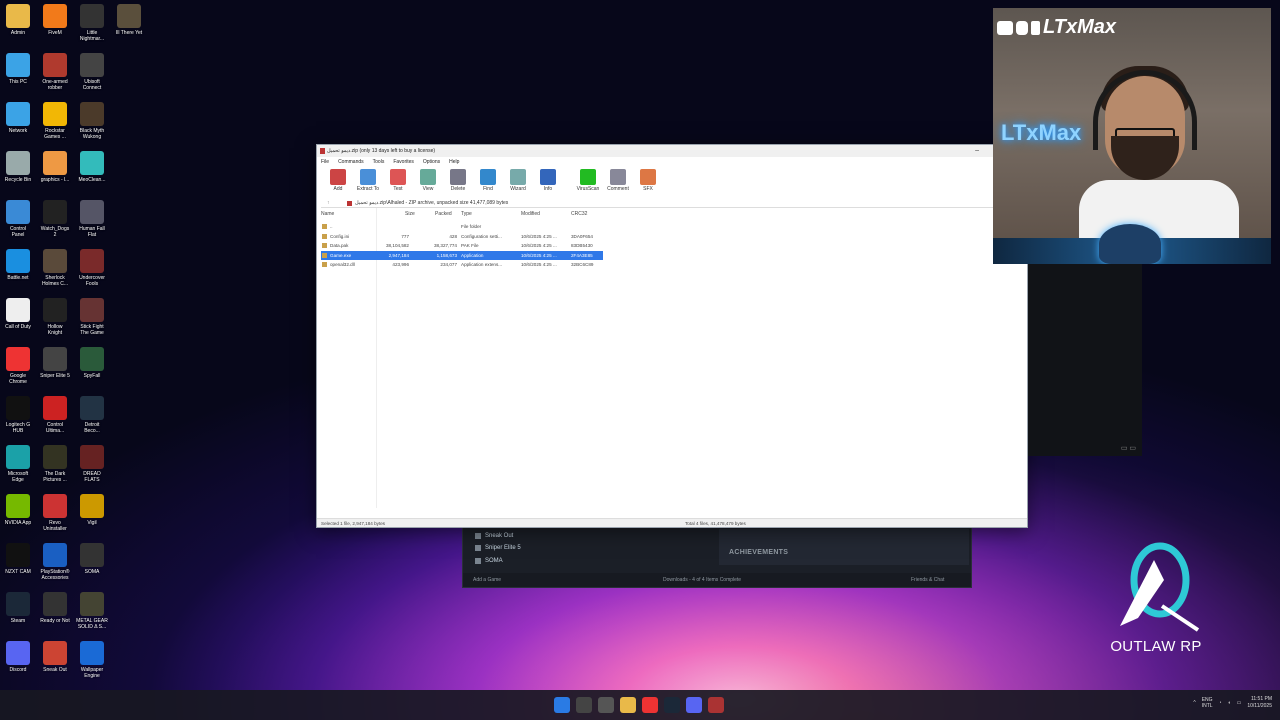 Image resolution: width=1280 pixels, height=720 pixels. Describe the element at coordinates (530, 214) in the screenshot. I see `column-modified: Modified` at that location.